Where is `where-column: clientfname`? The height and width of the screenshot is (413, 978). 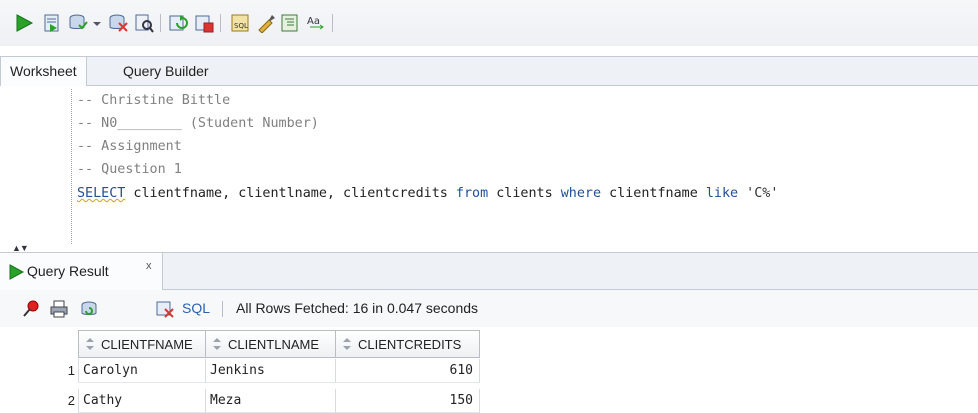
where-column: clientfname is located at coordinates (653, 193).